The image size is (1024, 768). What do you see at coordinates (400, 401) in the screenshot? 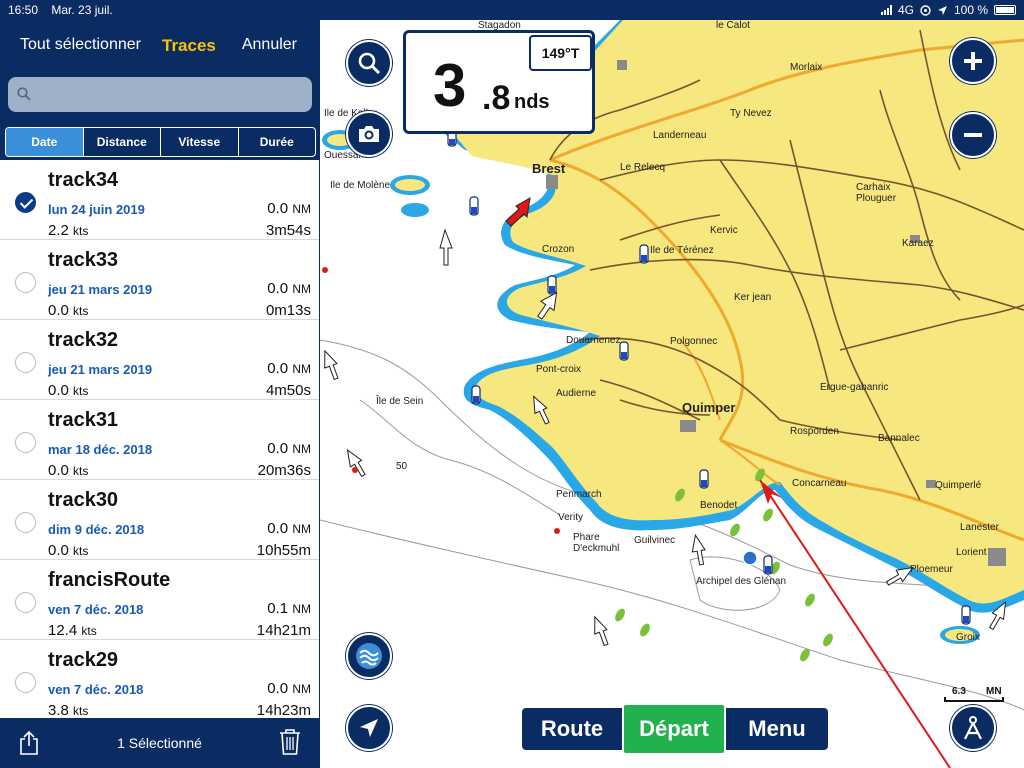
I see `place-label: Île de Sein` at bounding box center [400, 401].